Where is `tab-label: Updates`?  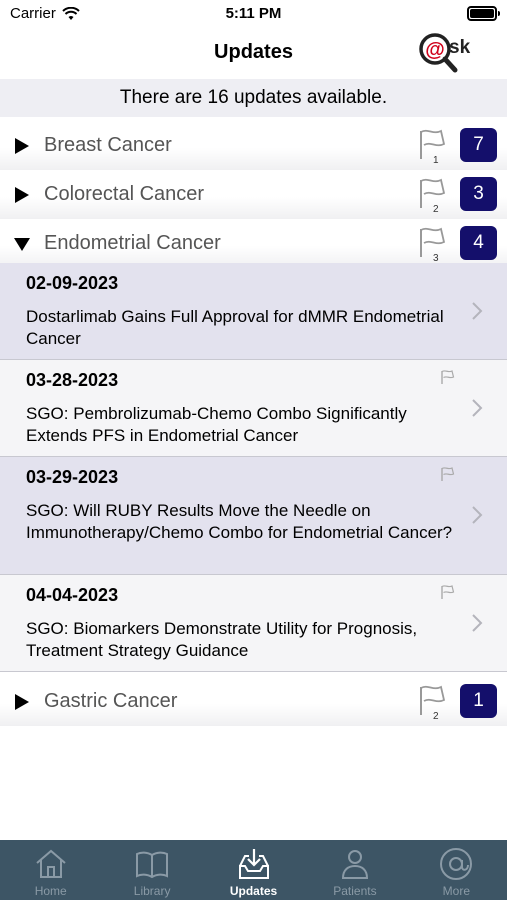
tab-label: Updates is located at coordinates (253, 891).